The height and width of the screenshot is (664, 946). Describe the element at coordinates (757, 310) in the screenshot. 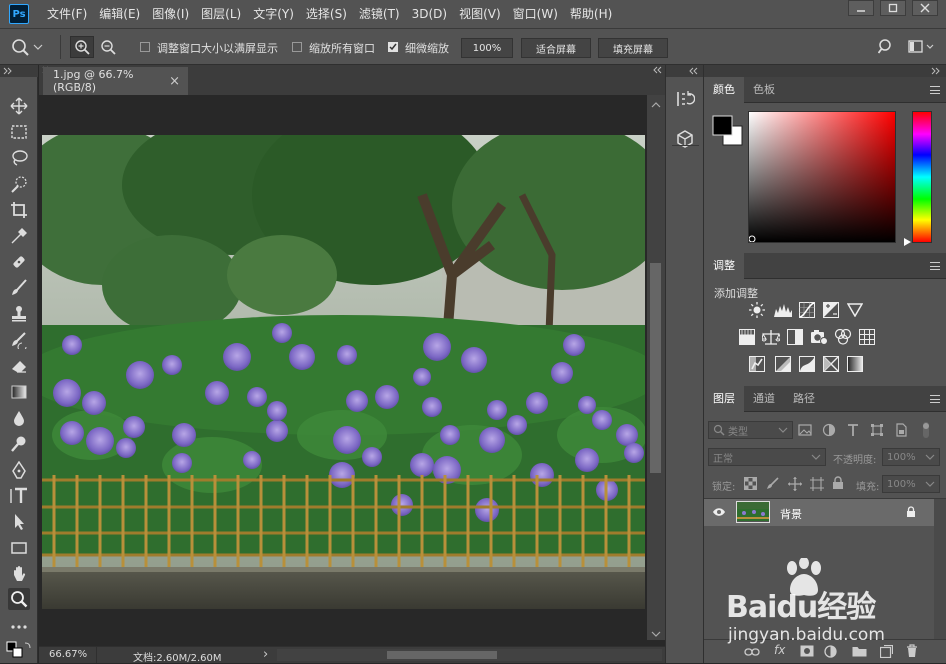

I see `brightness-contrast-icon` at that location.